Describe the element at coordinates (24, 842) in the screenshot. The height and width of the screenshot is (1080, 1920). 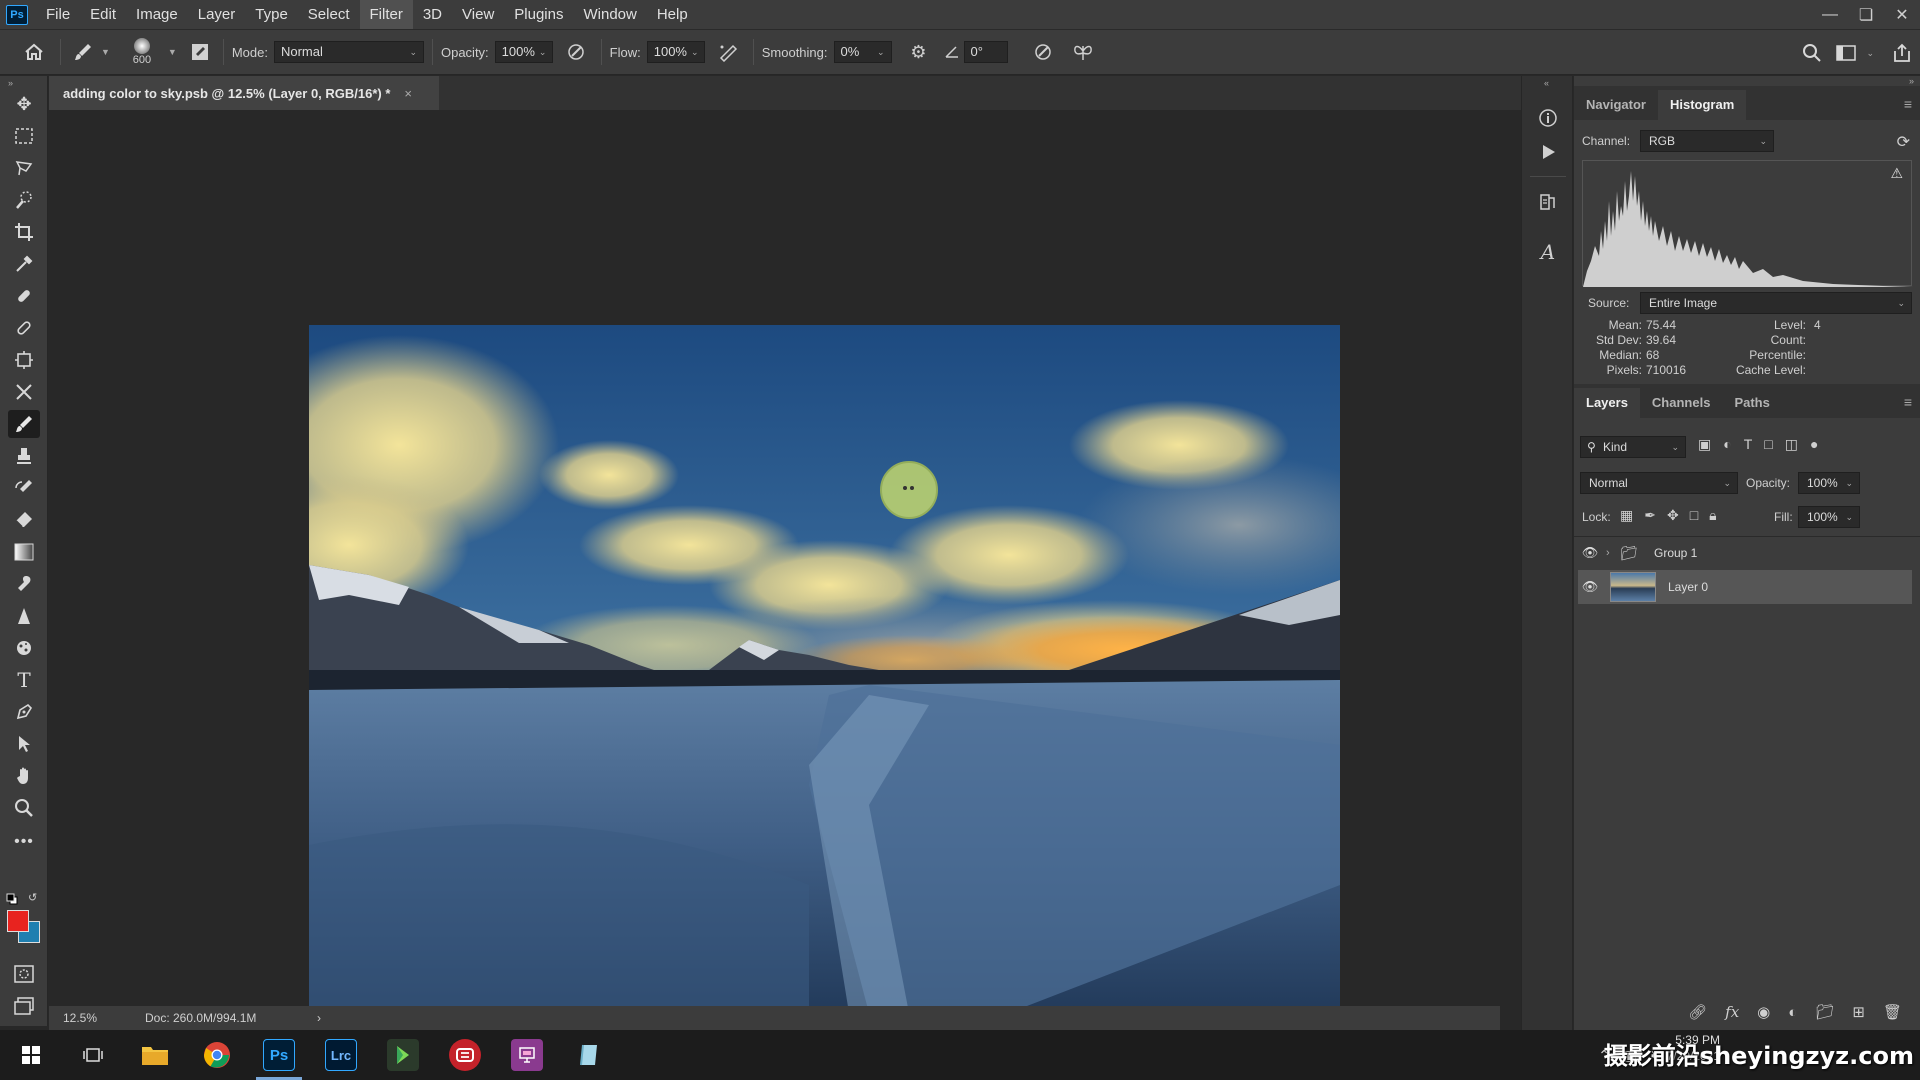
I see `edit-toolbar-more-icon: •••` at that location.